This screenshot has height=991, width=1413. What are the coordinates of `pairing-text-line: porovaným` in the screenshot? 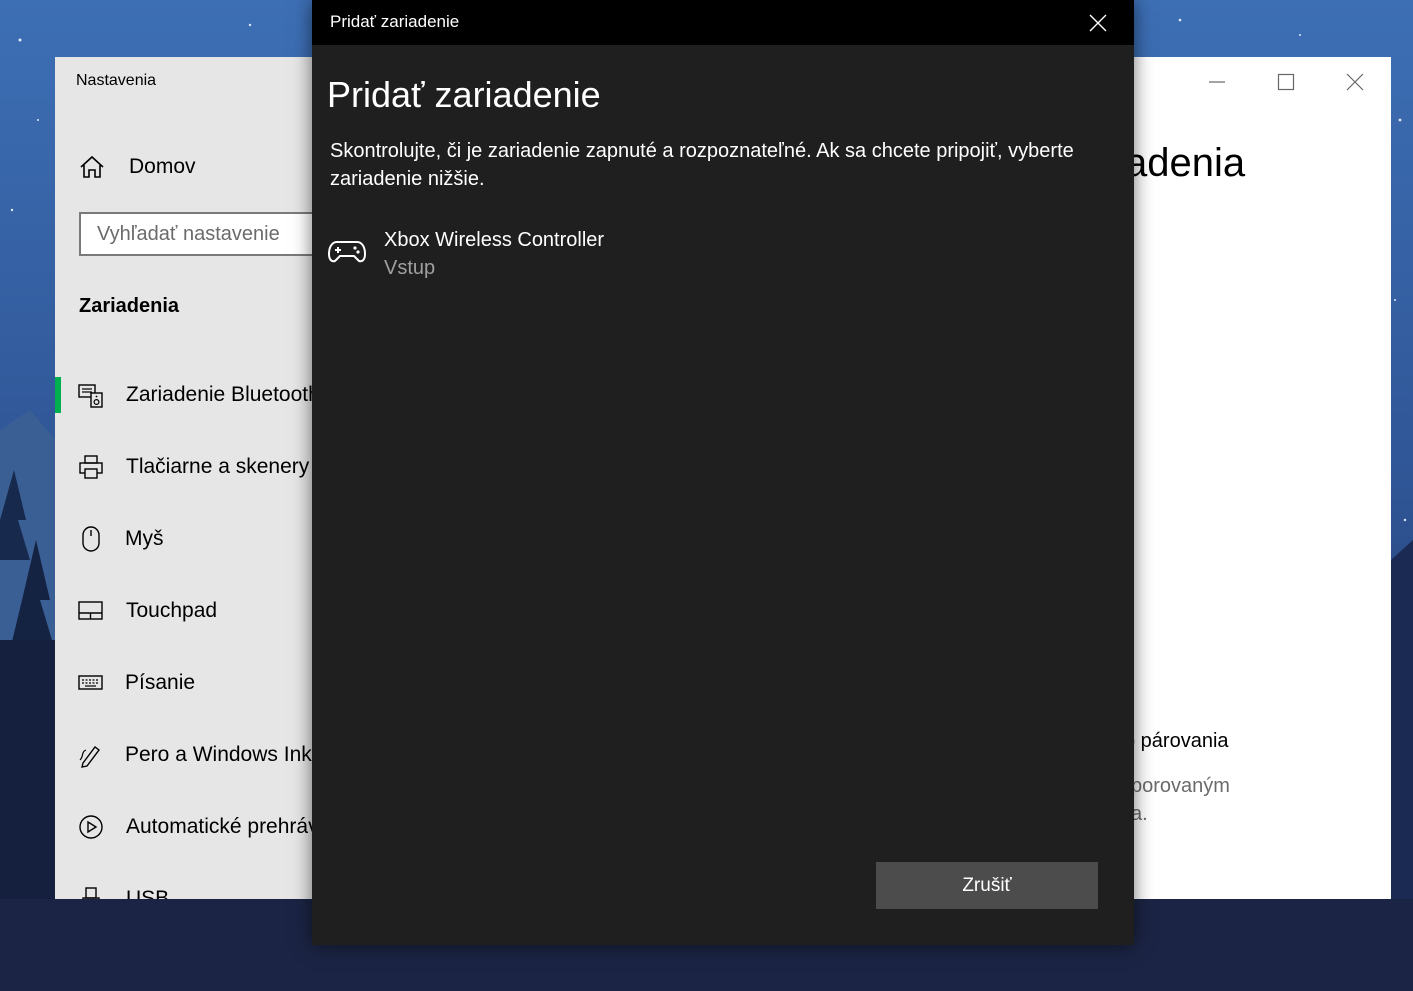 It's located at (1180, 786).